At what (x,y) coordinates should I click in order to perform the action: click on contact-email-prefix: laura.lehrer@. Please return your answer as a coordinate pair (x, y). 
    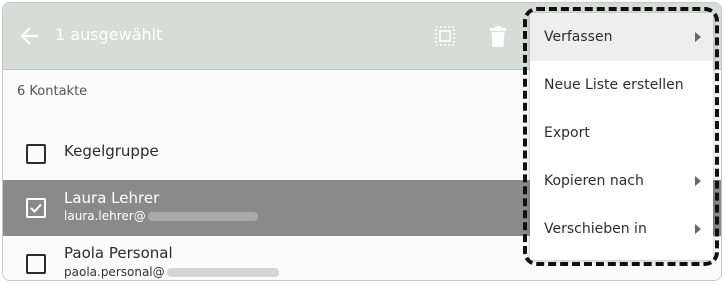
    Looking at the image, I should click on (105, 216).